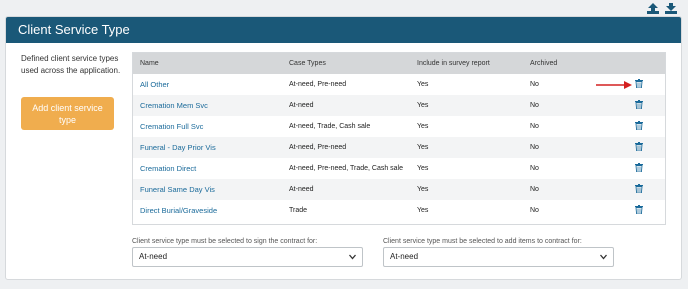 The height and width of the screenshot is (289, 688). I want to click on sign-contract-value: At-need, so click(153, 256).